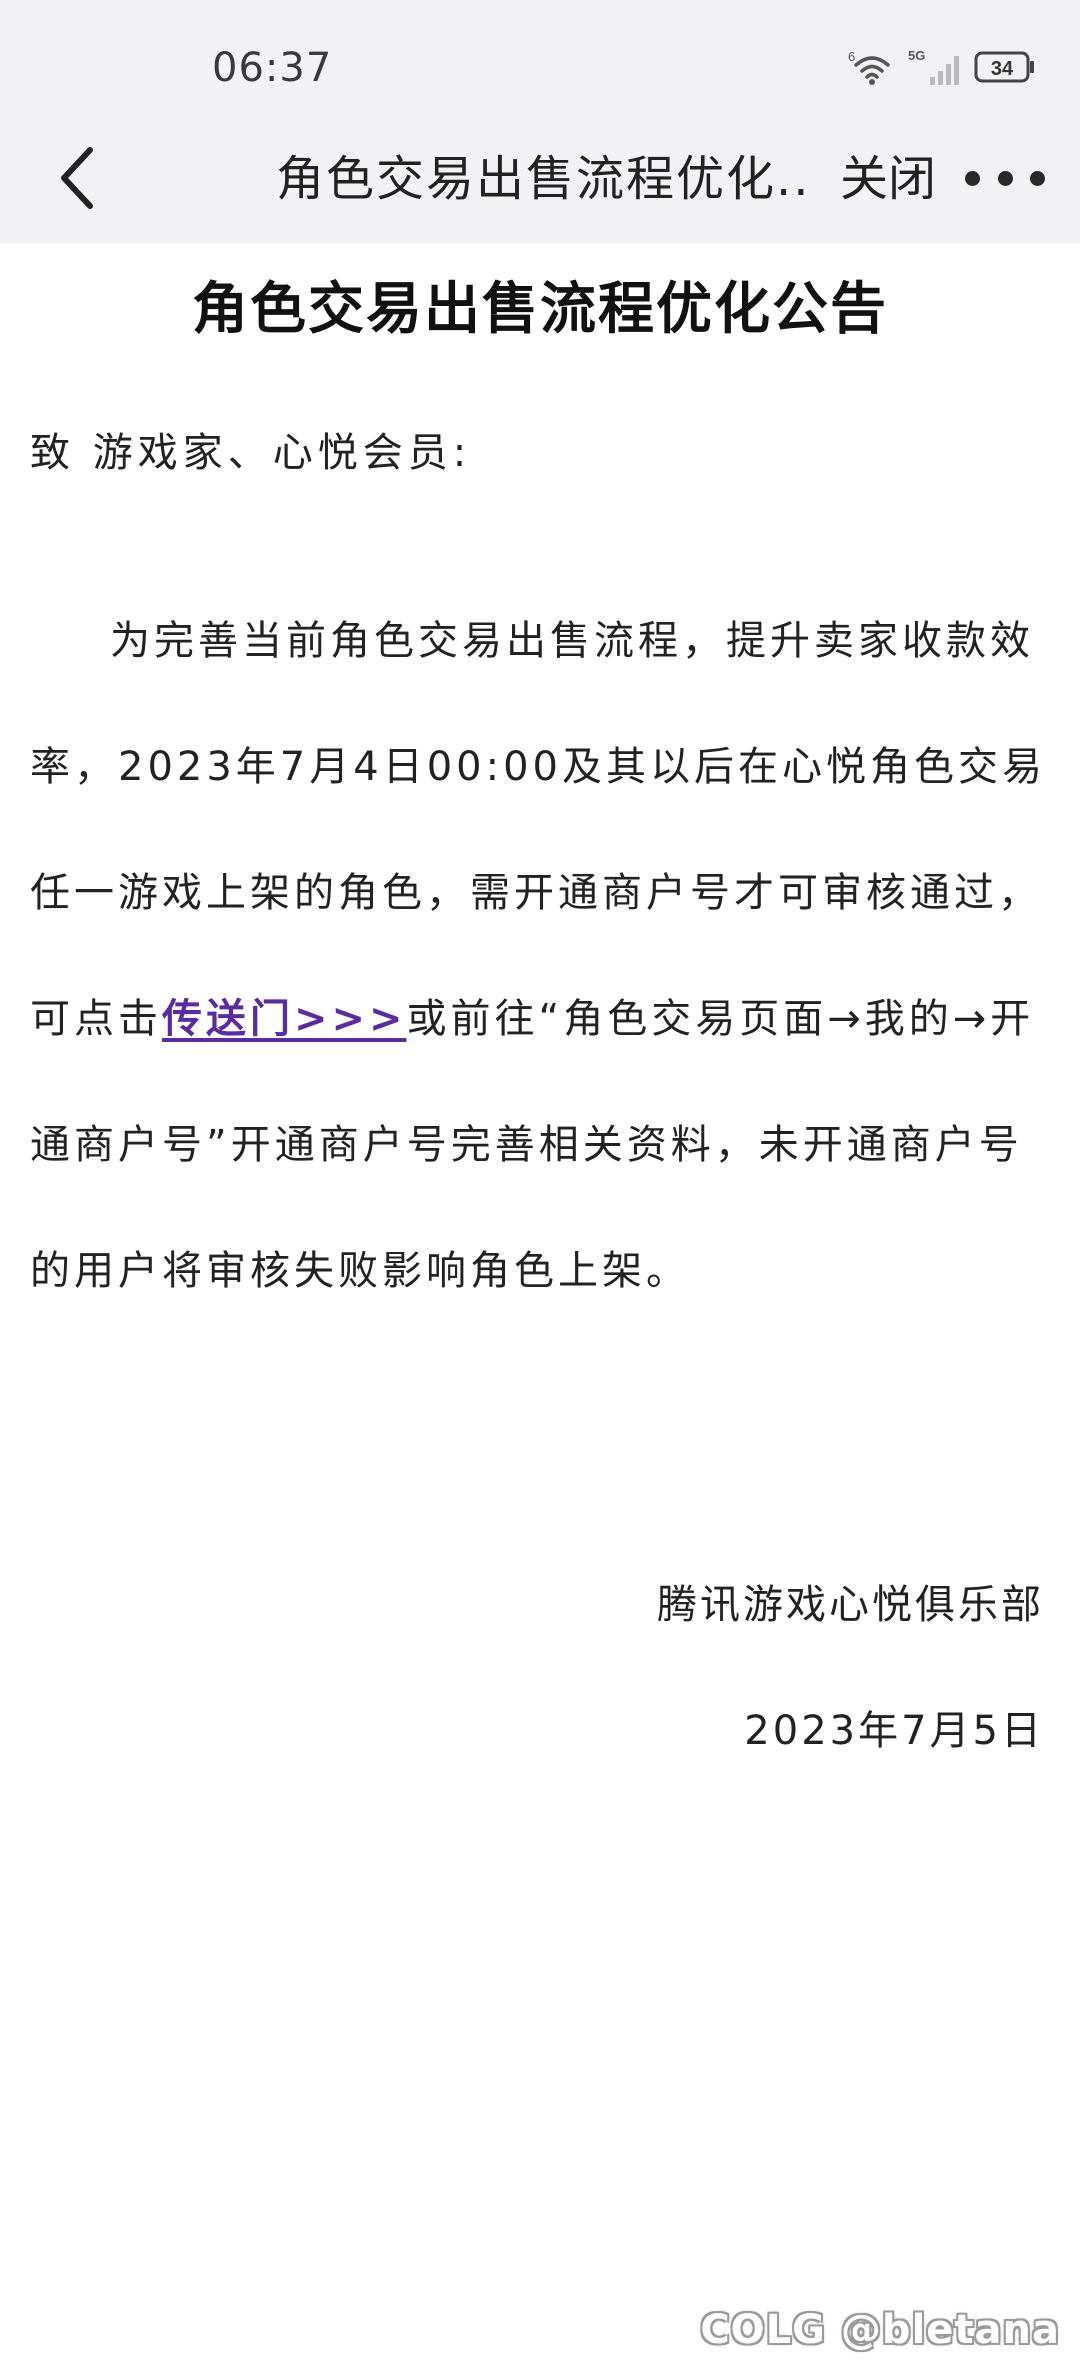  I want to click on top-bar: 06:37 6 5G 34 角色交易出售流程优化... 关闭, so click(540, 121).